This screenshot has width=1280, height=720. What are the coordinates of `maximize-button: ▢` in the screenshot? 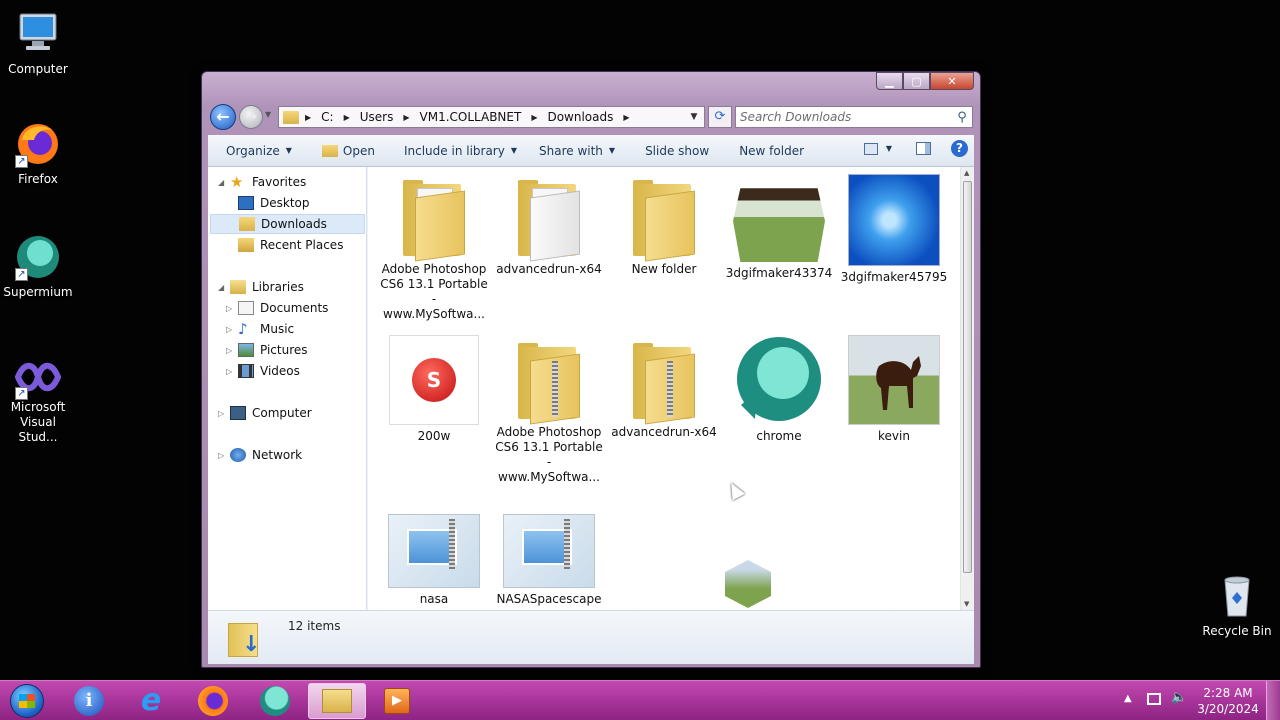 It's located at (916, 81).